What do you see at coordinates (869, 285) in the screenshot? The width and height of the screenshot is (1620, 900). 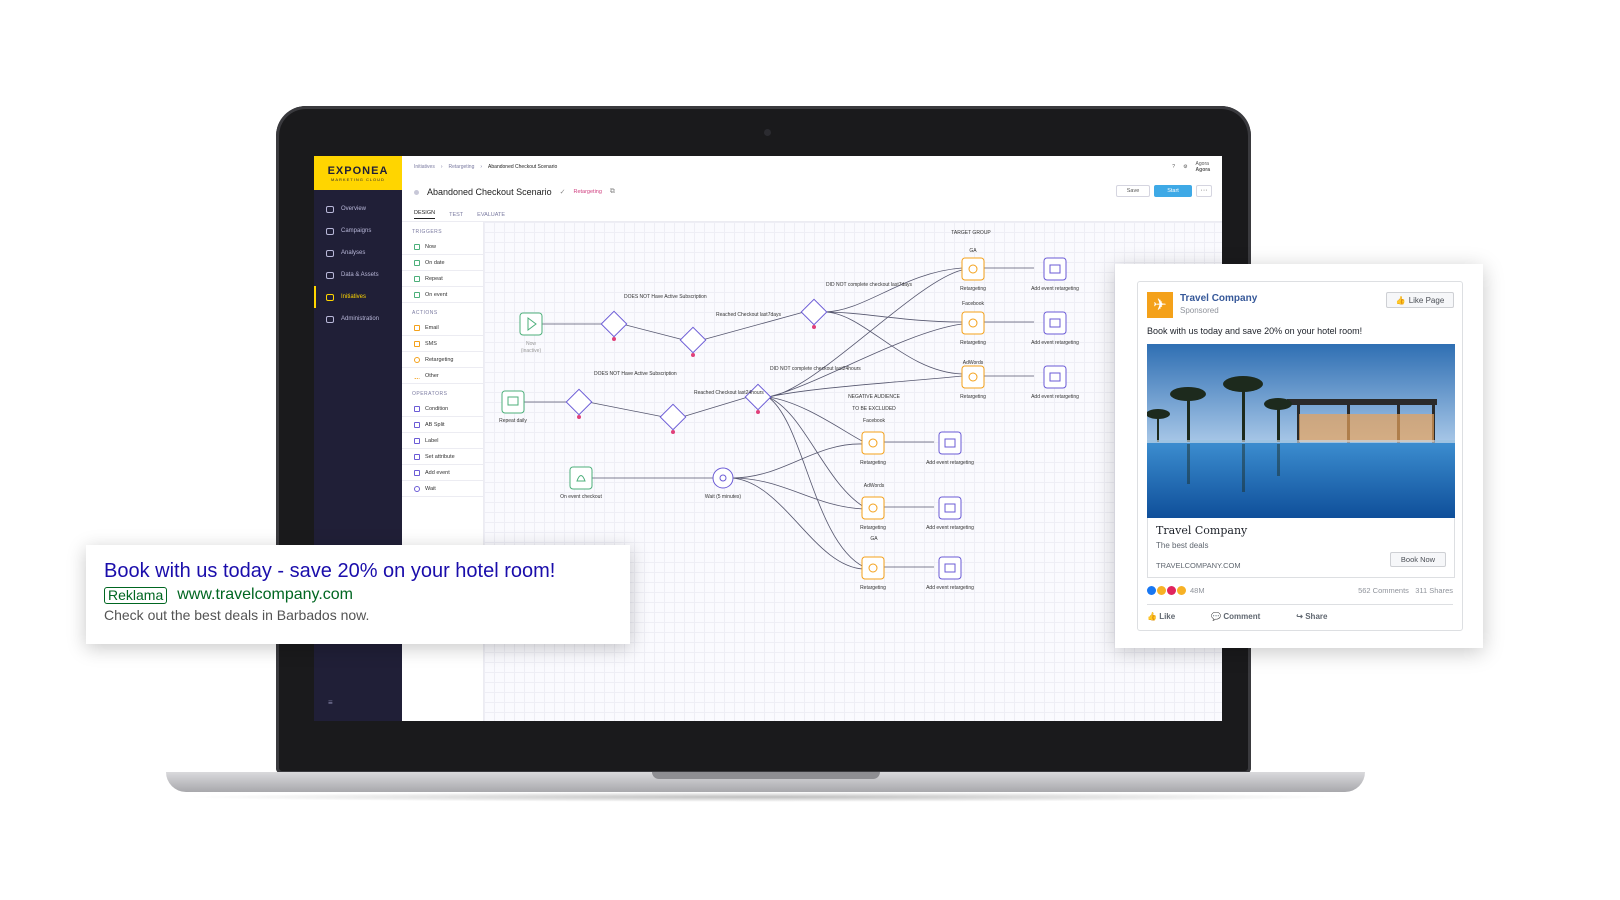 I see `condition-label: DID NOT complete checkout last7days` at bounding box center [869, 285].